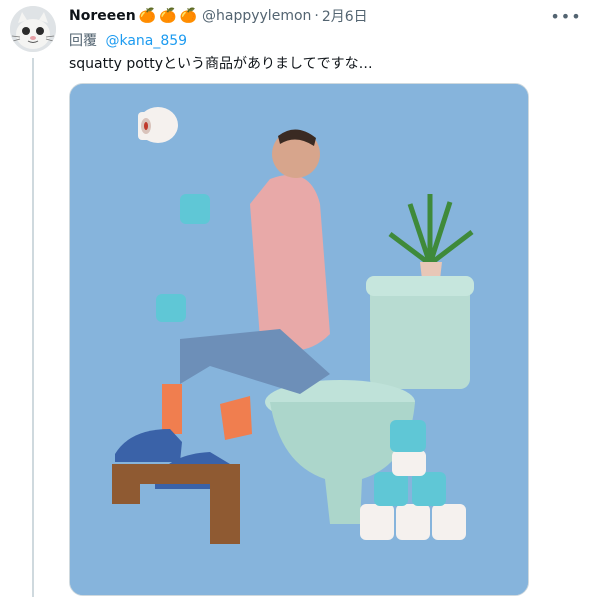 This screenshot has height=597, width=590. What do you see at coordinates (83, 41) in the screenshot?
I see `reply-label: 回覆` at bounding box center [83, 41].